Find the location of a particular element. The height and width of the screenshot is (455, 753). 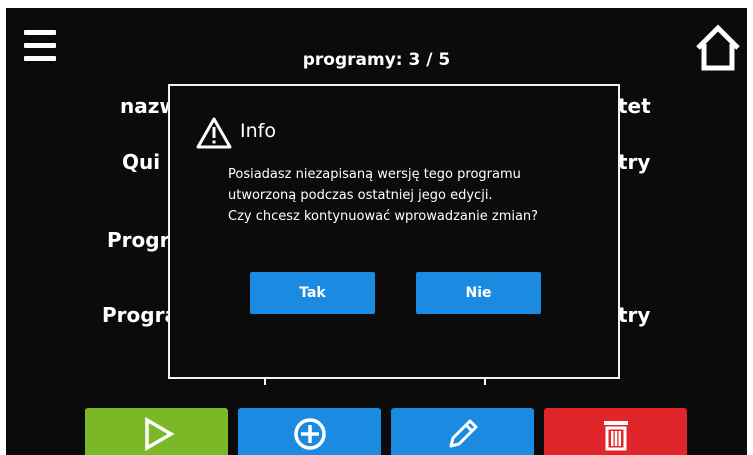

delete-program-button is located at coordinates (615, 431).